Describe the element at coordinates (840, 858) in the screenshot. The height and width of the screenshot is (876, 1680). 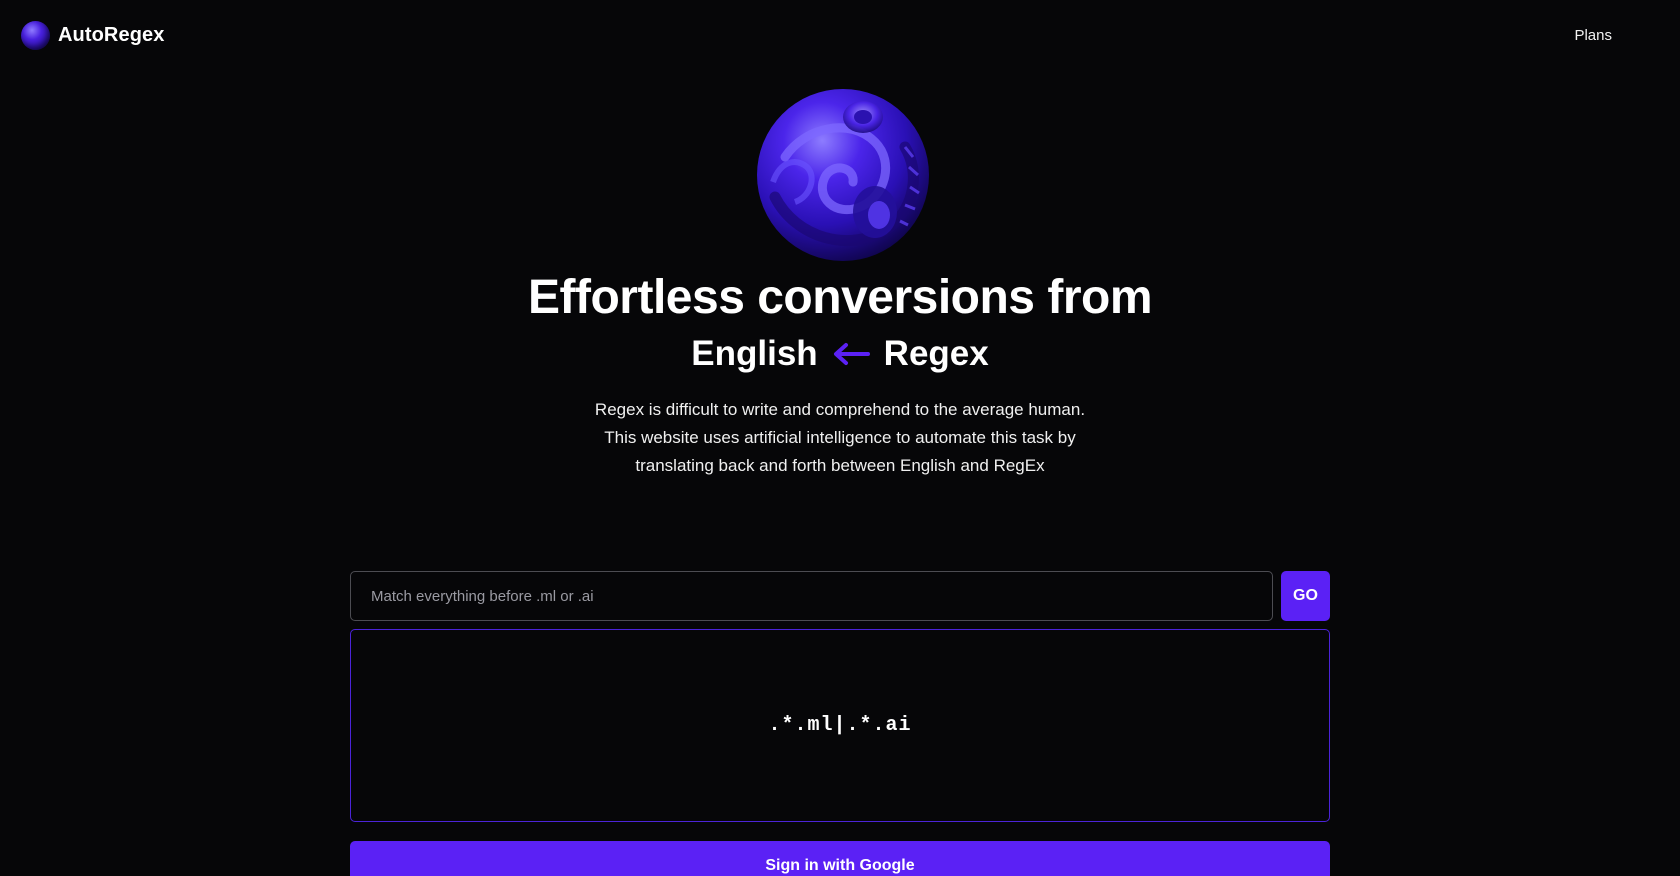
I see `google-signin-button: Sign in with Google` at that location.